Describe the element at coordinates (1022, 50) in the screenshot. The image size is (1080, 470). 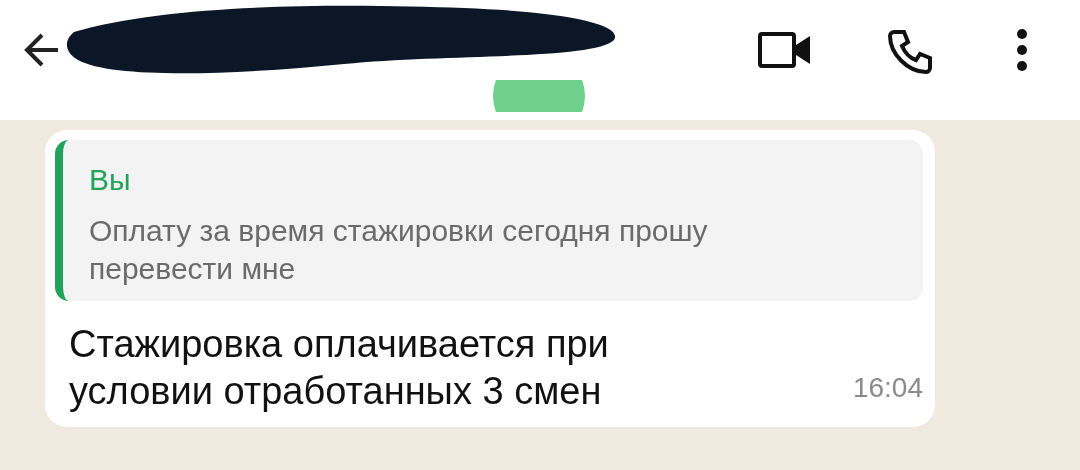
I see `menu-icon` at that location.